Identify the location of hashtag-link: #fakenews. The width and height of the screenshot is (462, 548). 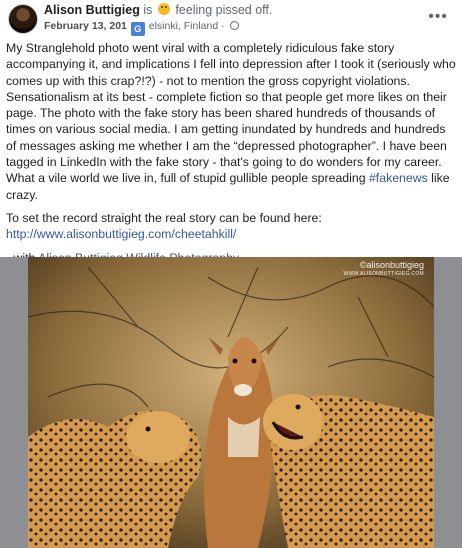
(398, 178).